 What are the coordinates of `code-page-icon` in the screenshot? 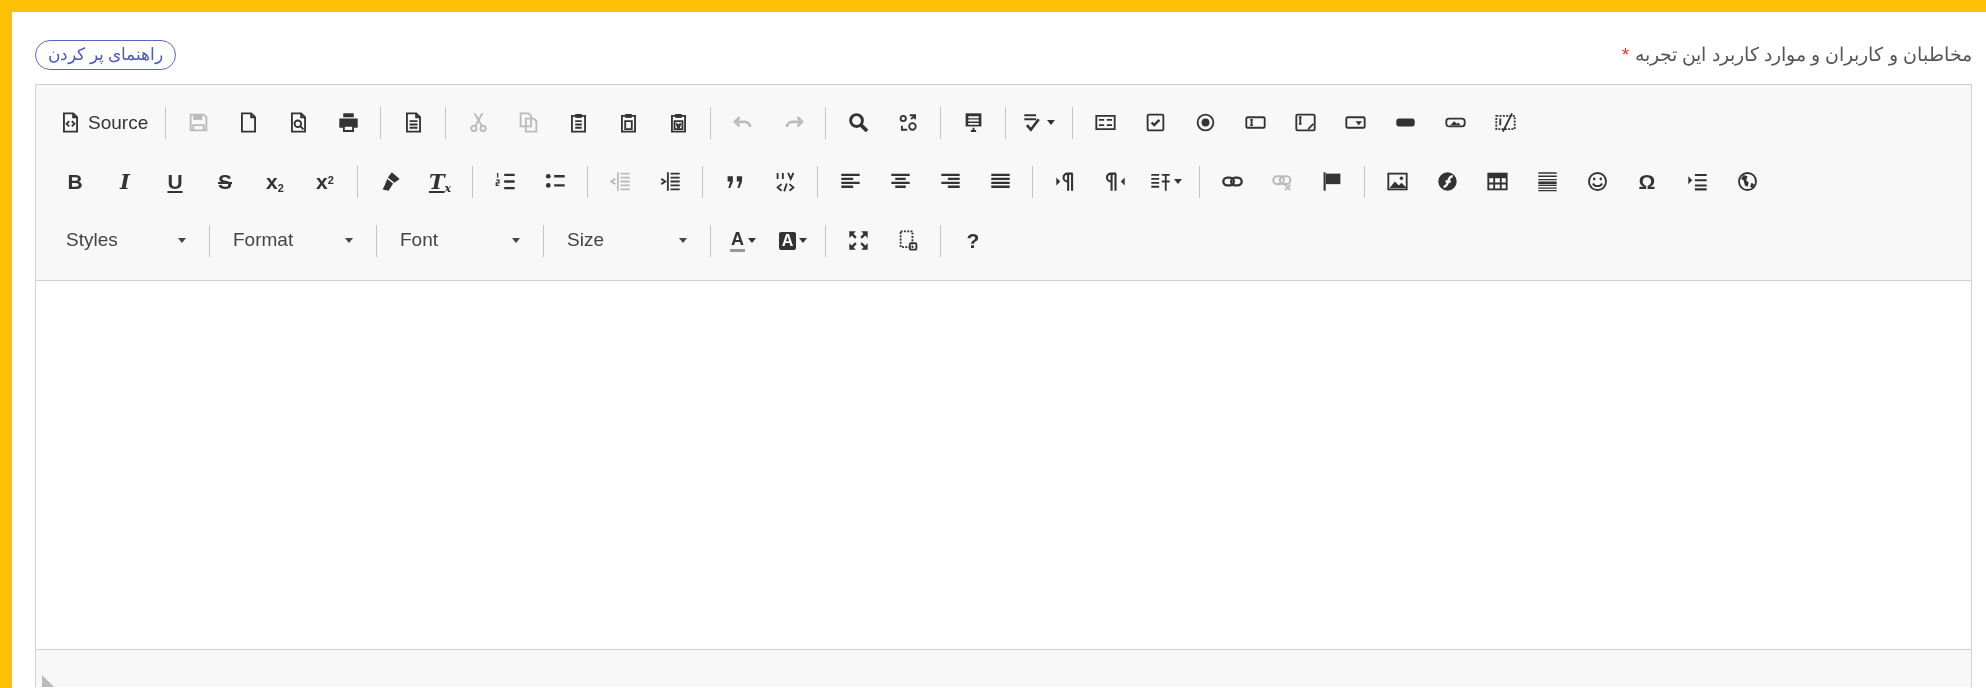 It's located at (70, 122).